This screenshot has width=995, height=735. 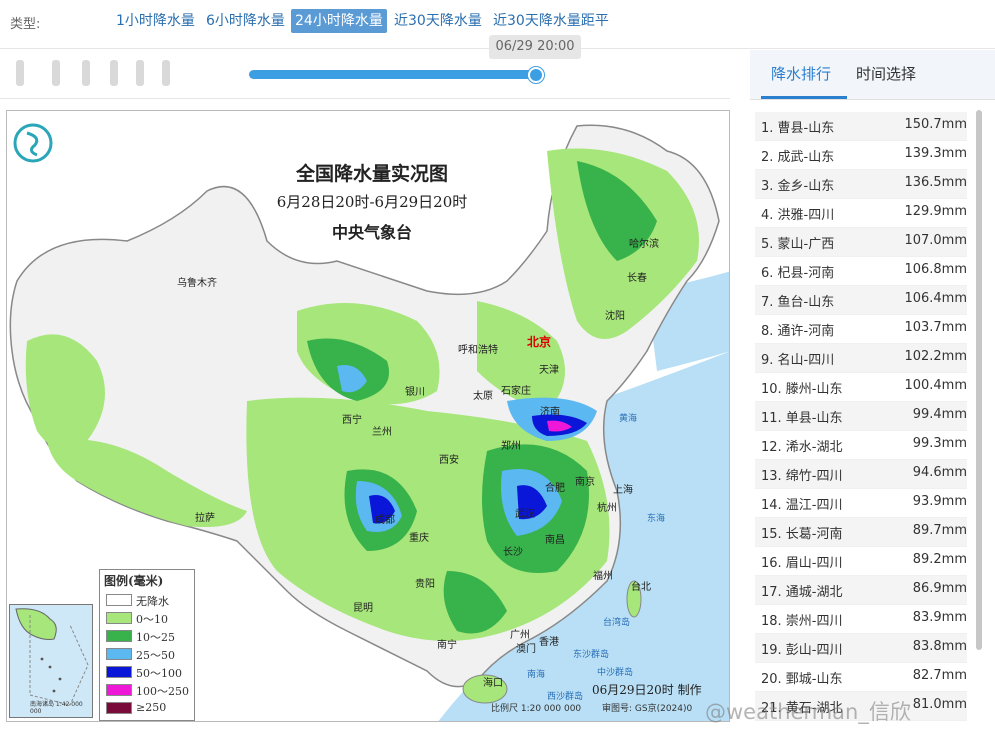 I want to click on rainfall-value: 139.3mm, so click(x=935, y=153).